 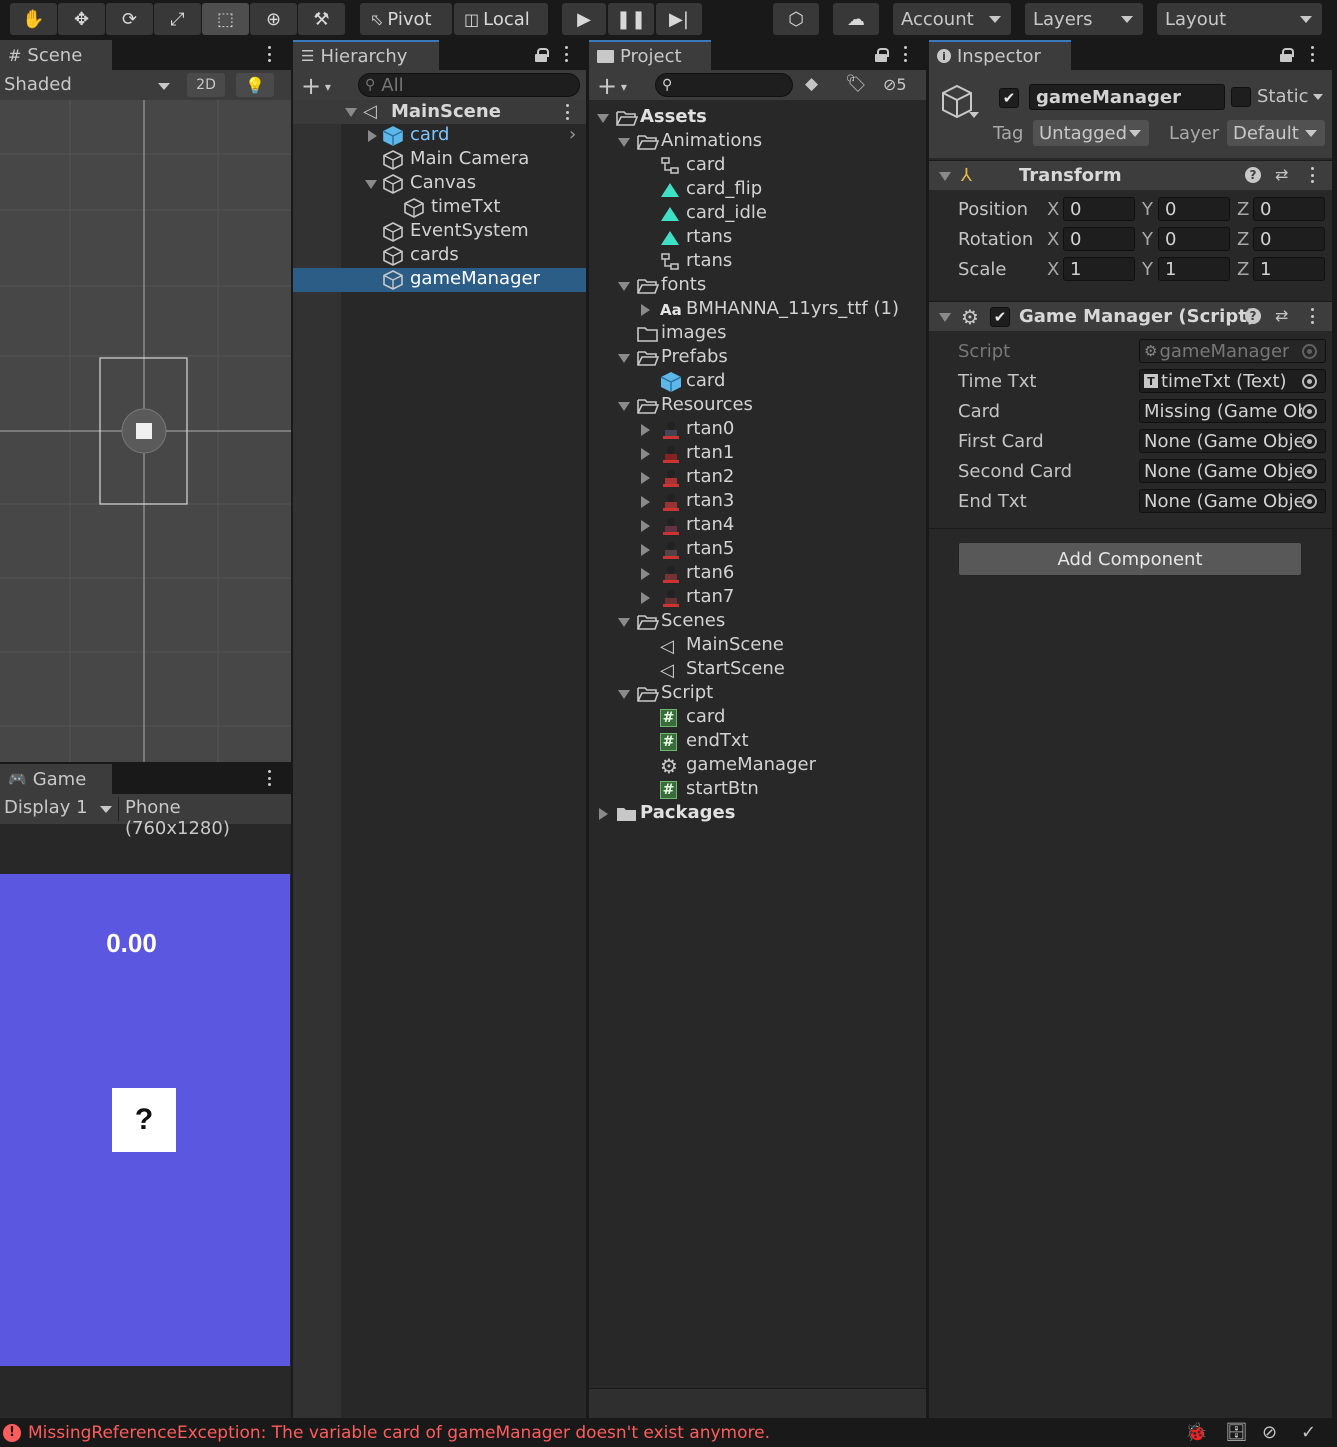 I want to click on component-enabled-checkbox: ✔, so click(x=1000, y=317).